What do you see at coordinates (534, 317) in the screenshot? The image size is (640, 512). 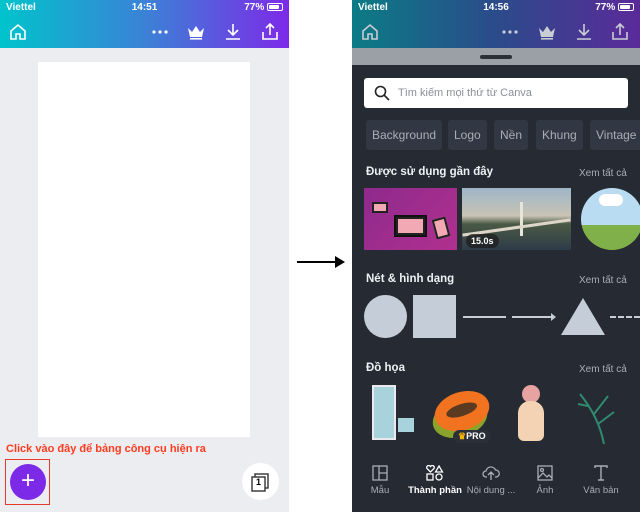 I see `shape-arrow-line` at bounding box center [534, 317].